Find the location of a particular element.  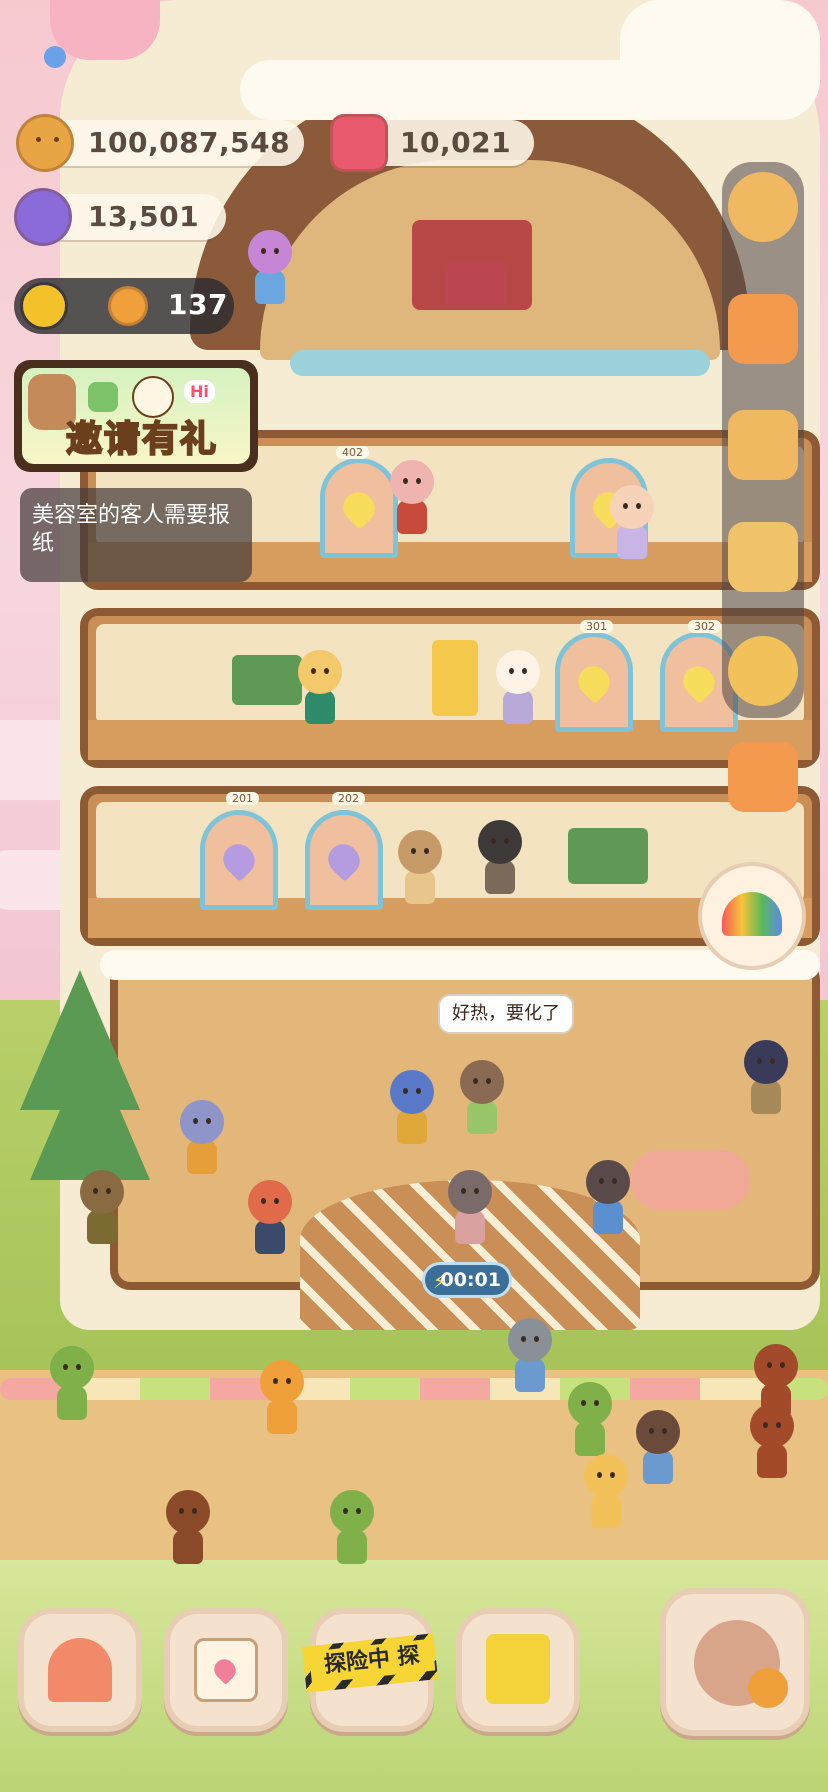

candy-value: 10,021 is located at coordinates (456, 142).